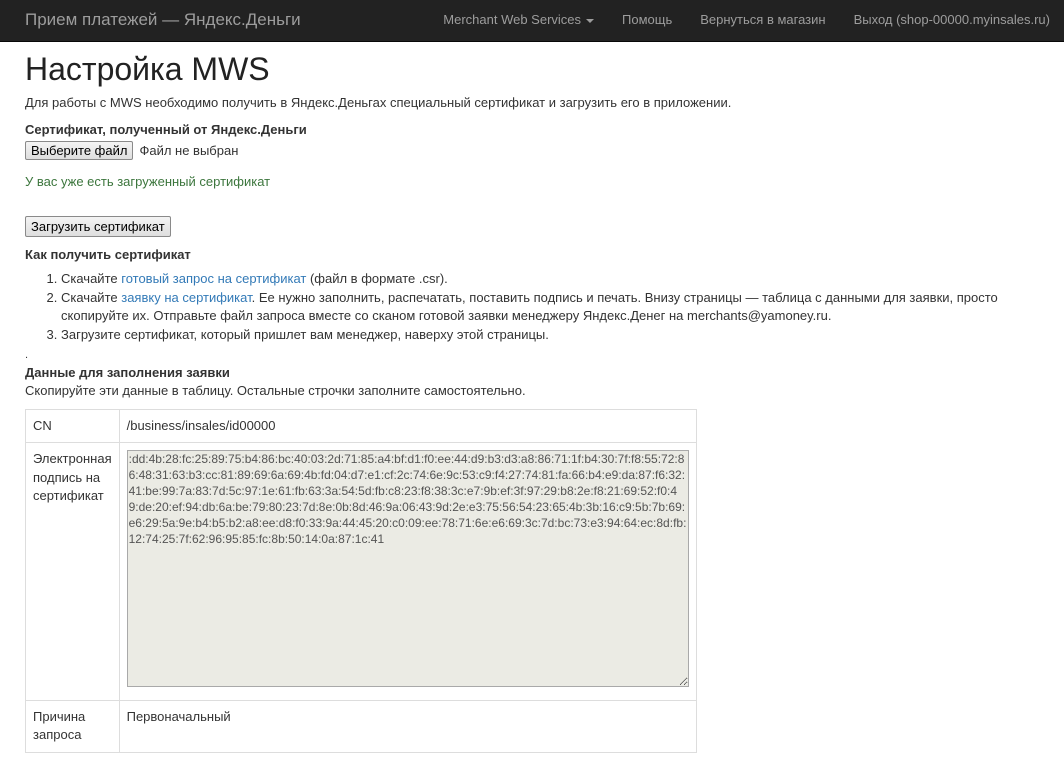 This screenshot has height=775, width=1064. What do you see at coordinates (72, 726) in the screenshot?
I see `row-key-reason: Причина запроса` at bounding box center [72, 726].